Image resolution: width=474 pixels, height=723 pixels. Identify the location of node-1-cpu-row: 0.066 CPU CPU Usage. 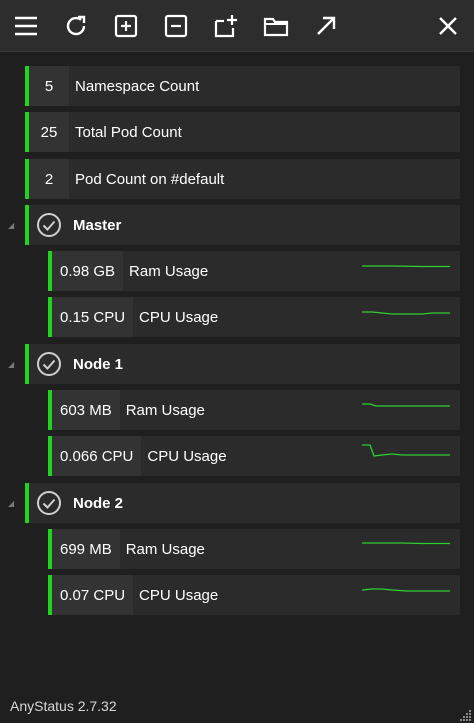
(254, 456).